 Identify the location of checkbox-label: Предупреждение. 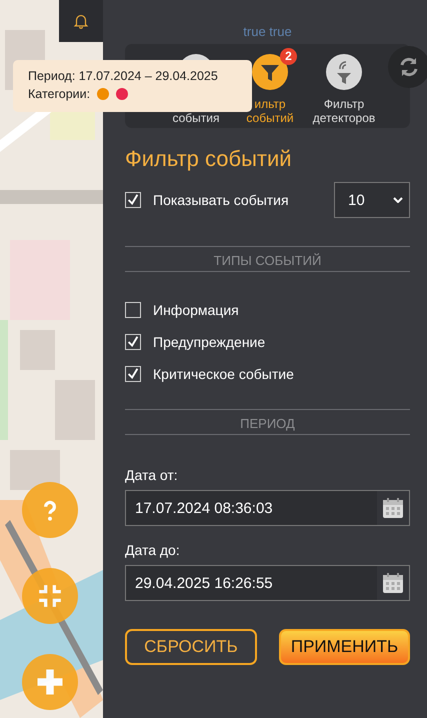
(209, 342).